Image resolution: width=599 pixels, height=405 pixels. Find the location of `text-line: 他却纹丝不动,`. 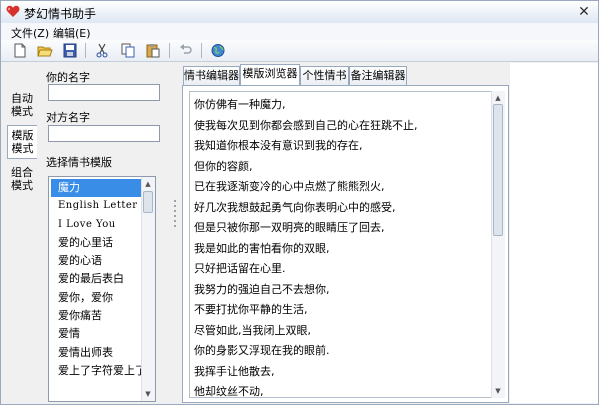

text-line: 他却纹丝不动, is located at coordinates (229, 391).